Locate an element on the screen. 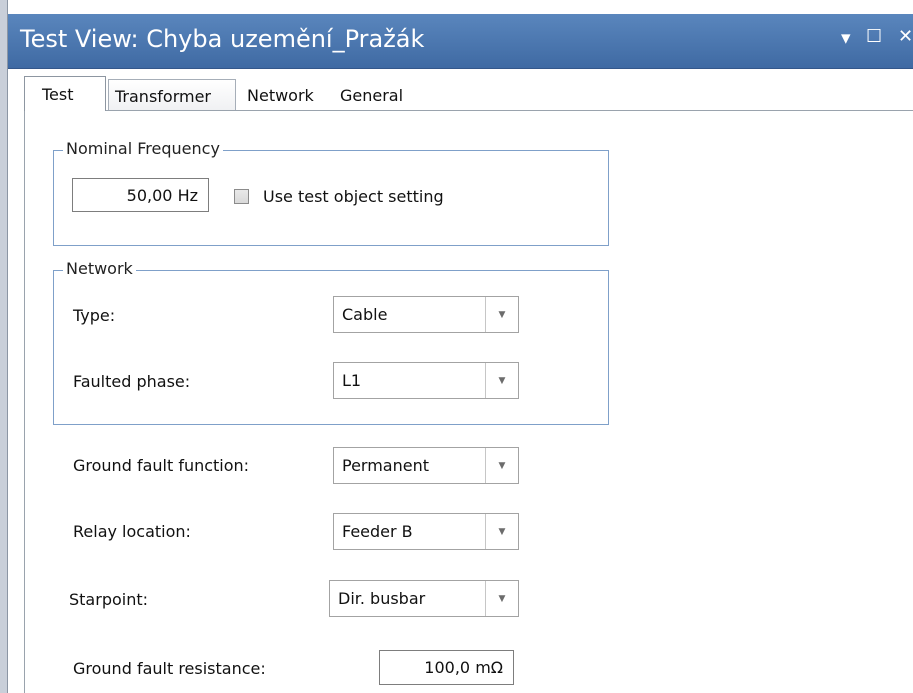 This screenshot has width=913, height=693. ground-fault-resistance-label: Ground fault resistance: is located at coordinates (169, 668).